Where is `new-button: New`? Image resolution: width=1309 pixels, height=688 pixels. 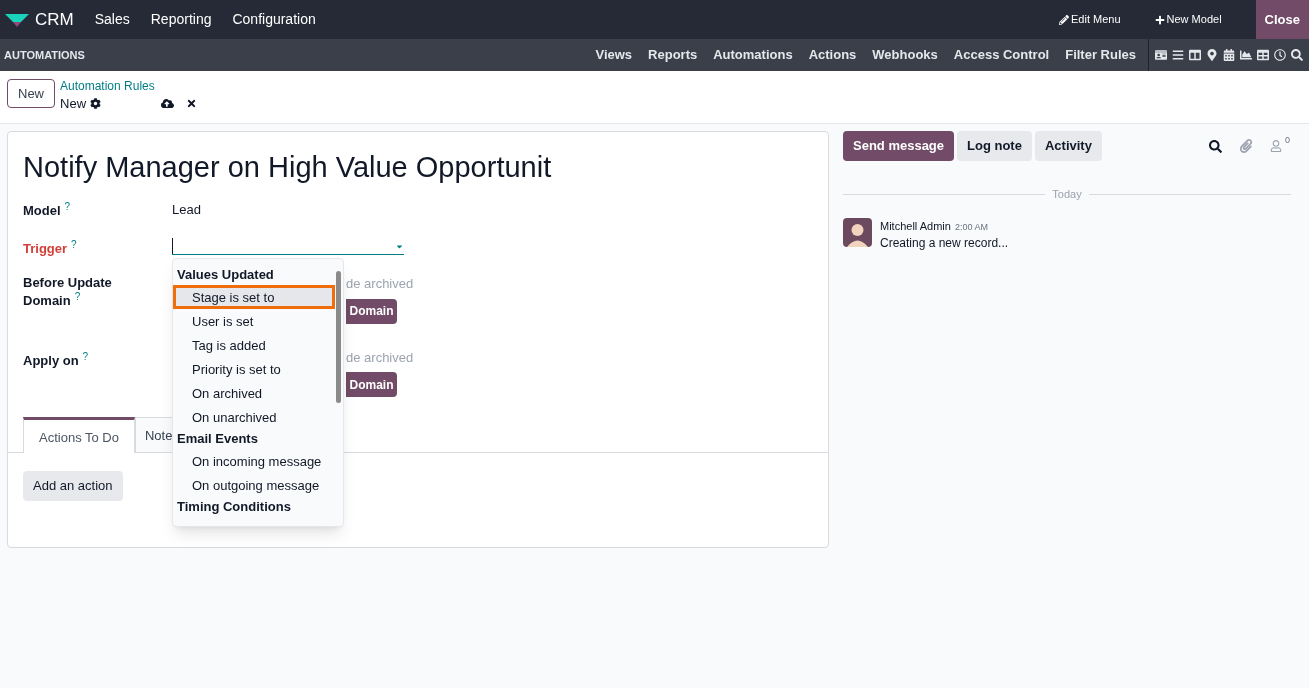 new-button: New is located at coordinates (31, 93).